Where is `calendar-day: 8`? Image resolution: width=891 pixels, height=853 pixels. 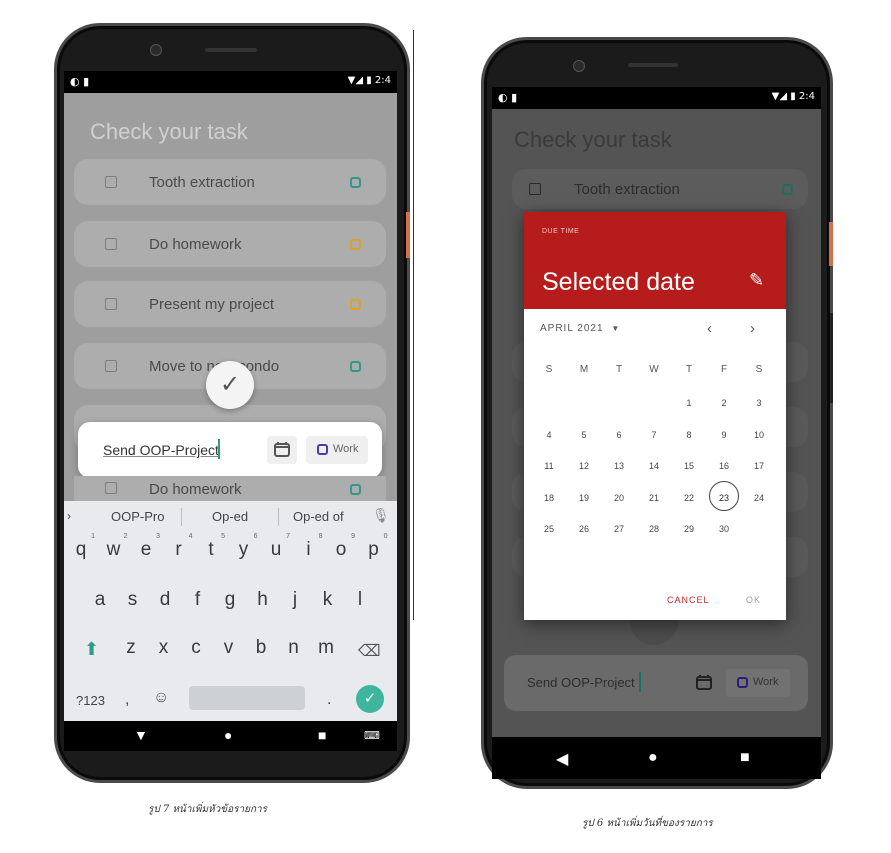
calendar-day: 8 is located at coordinates (689, 435).